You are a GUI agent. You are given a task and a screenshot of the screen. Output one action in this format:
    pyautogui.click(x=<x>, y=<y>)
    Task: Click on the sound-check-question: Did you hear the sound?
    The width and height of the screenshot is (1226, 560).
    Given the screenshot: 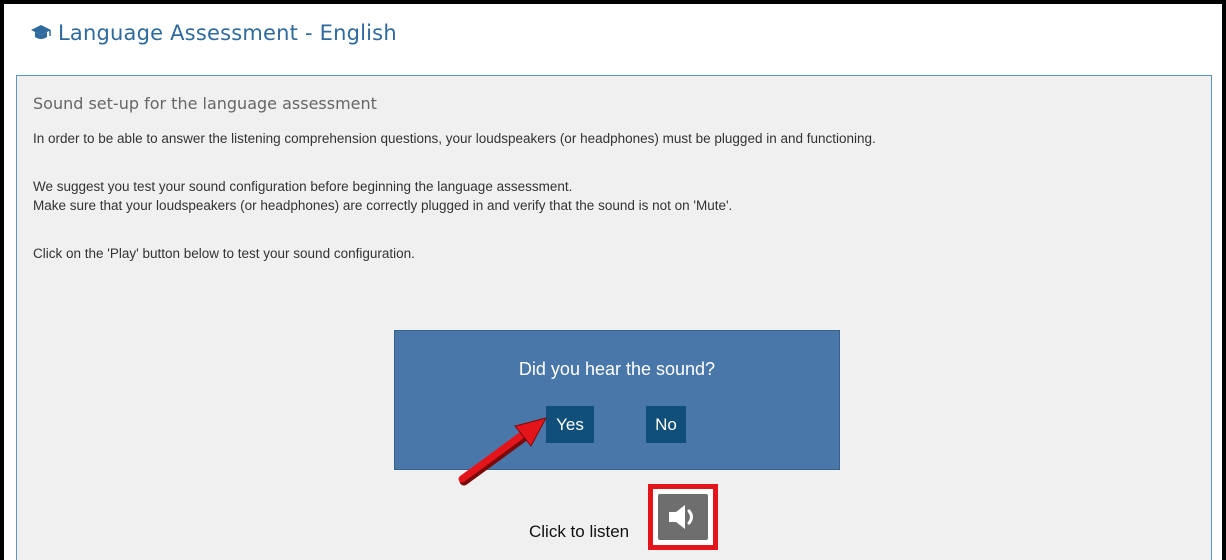 What is the action you would take?
    pyautogui.click(x=617, y=369)
    